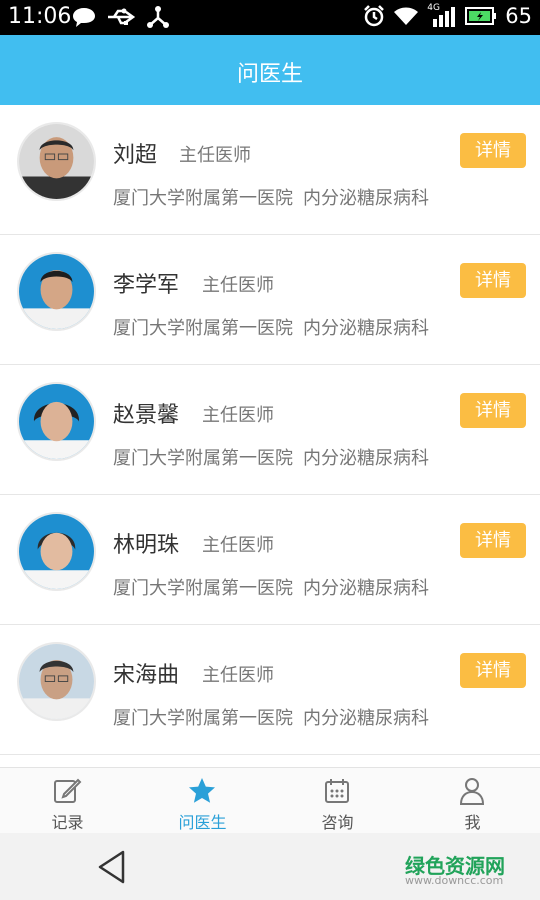 Image resolution: width=540 pixels, height=900 pixels. I want to click on status-time: 11:06, so click(40, 16).